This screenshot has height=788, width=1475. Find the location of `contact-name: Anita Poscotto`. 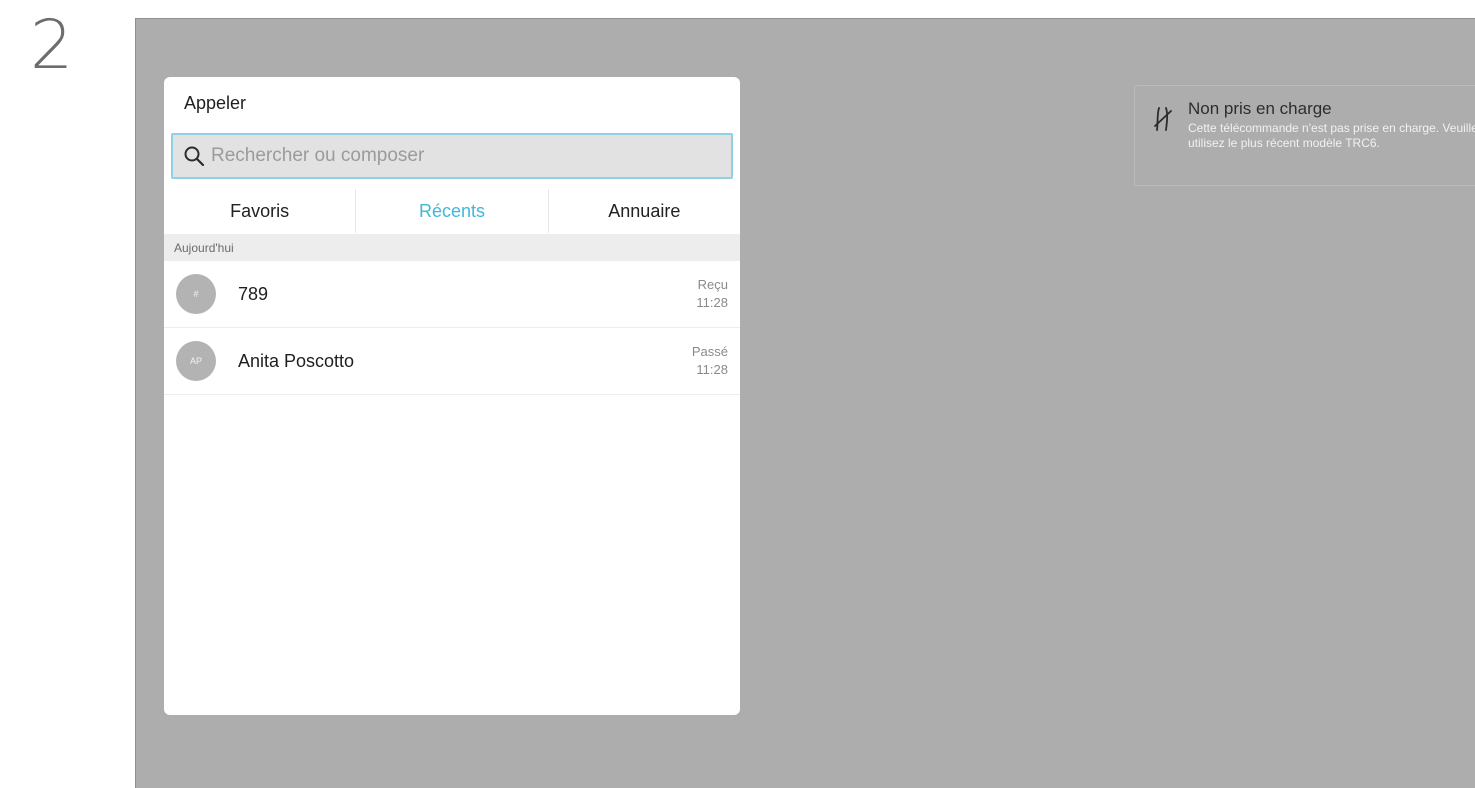

contact-name: Anita Poscotto is located at coordinates (296, 360).